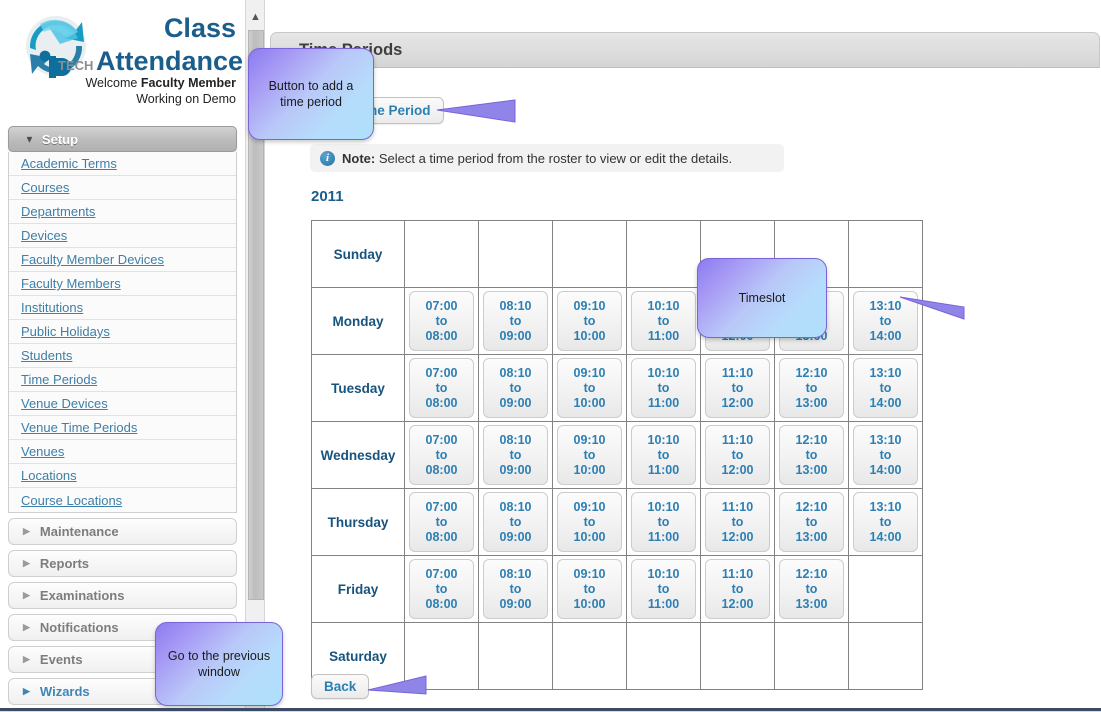 The image size is (1101, 712). Describe the element at coordinates (122, 452) in the screenshot. I see `sidebar-item-venues: Venues` at that location.